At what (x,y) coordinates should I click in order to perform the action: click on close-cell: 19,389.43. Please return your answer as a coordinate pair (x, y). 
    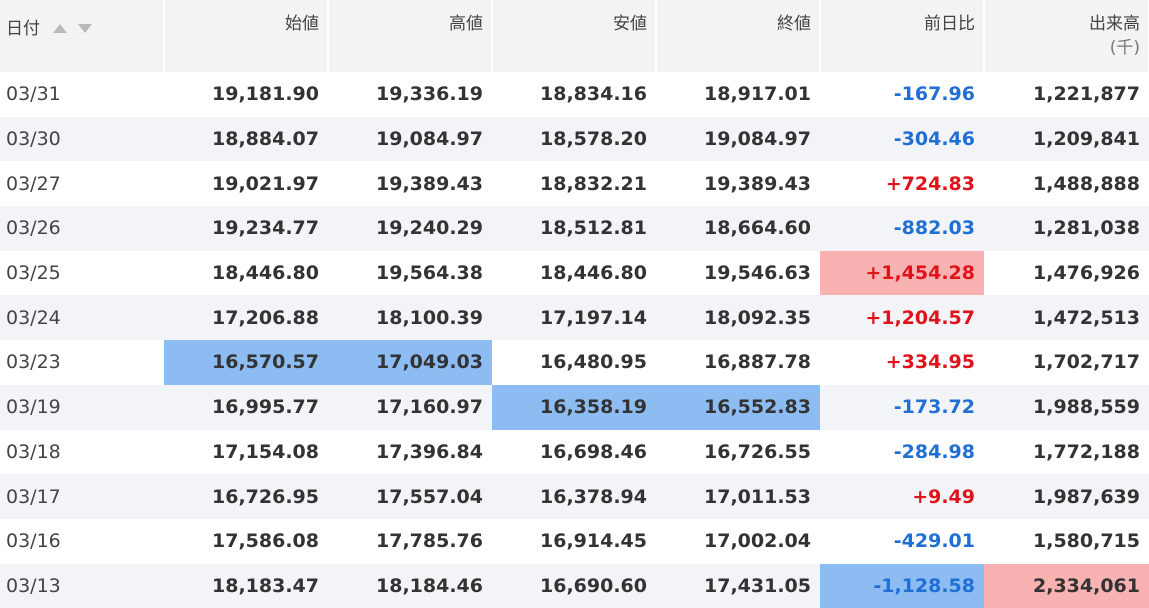
    Looking at the image, I should click on (757, 183).